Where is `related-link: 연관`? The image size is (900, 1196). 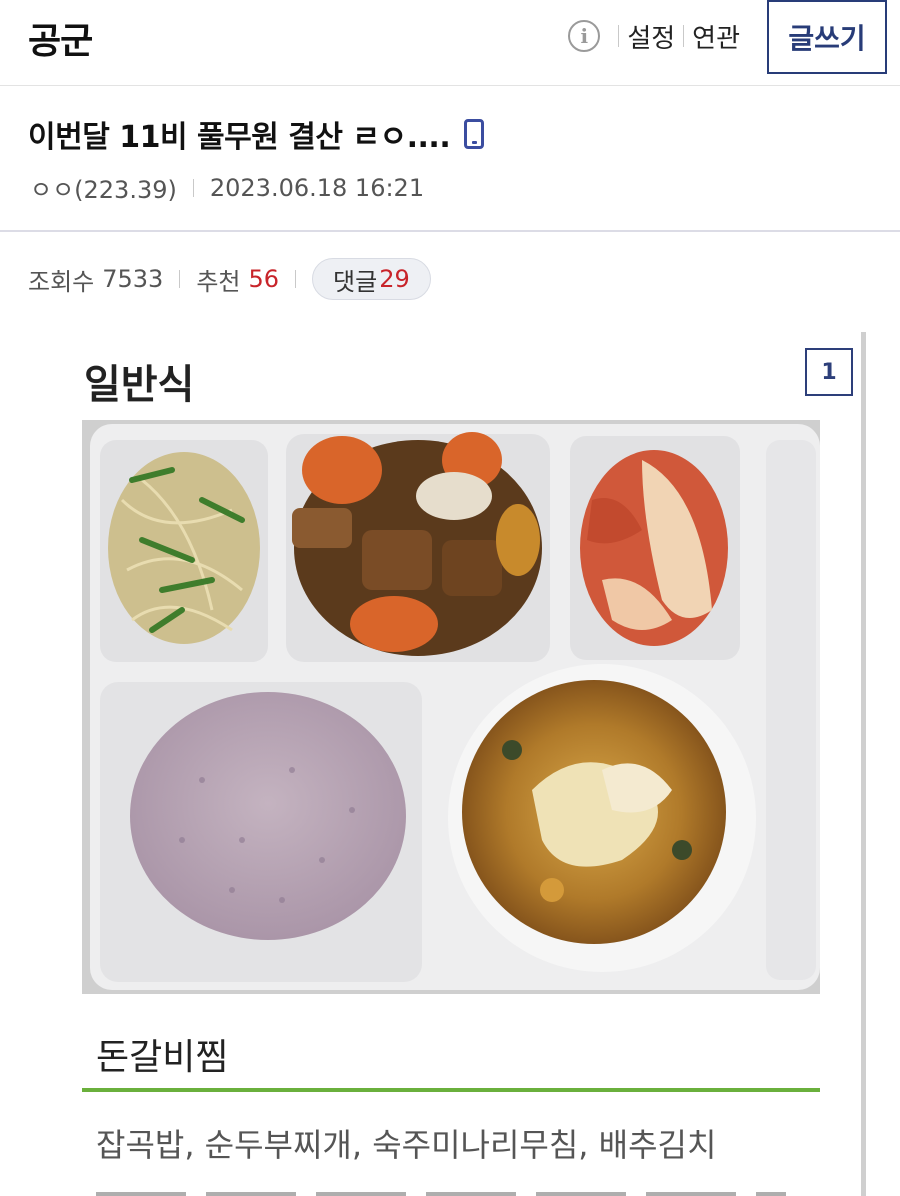 related-link: 연관 is located at coordinates (716, 36).